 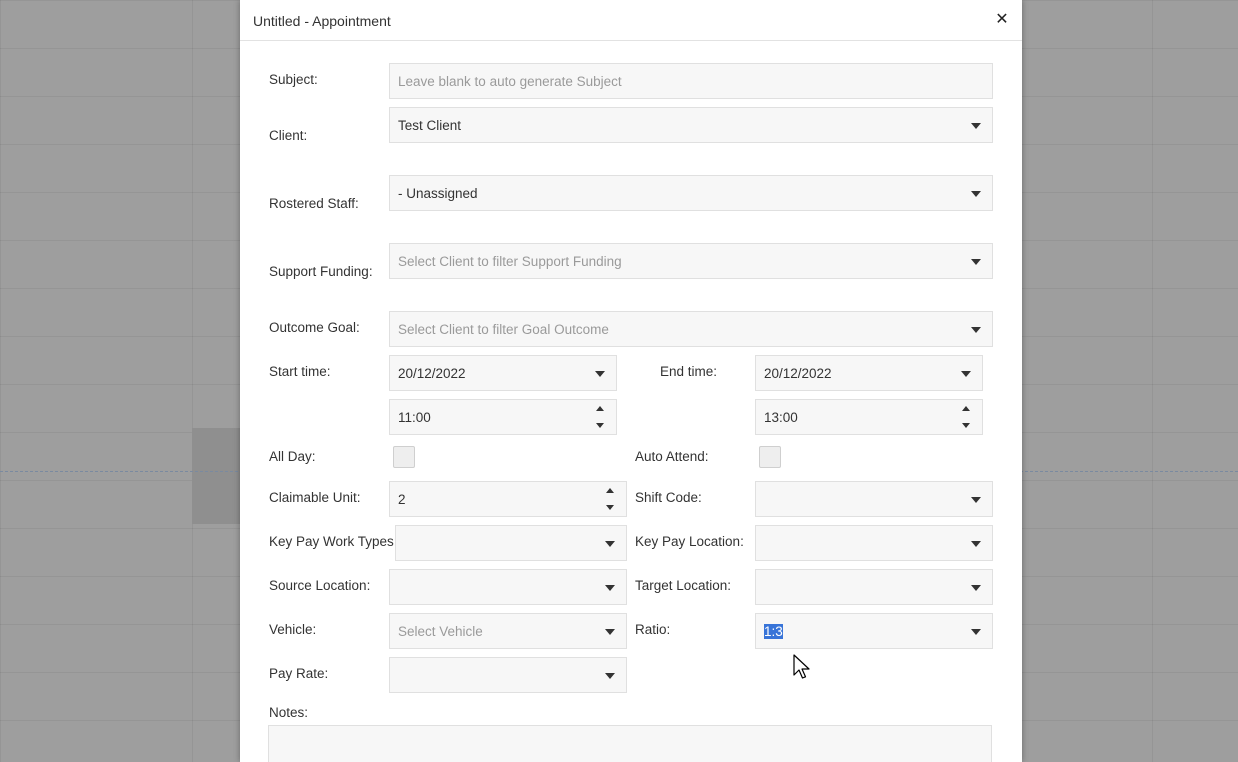 I want to click on start-time-value: 11:00, so click(x=414, y=417).